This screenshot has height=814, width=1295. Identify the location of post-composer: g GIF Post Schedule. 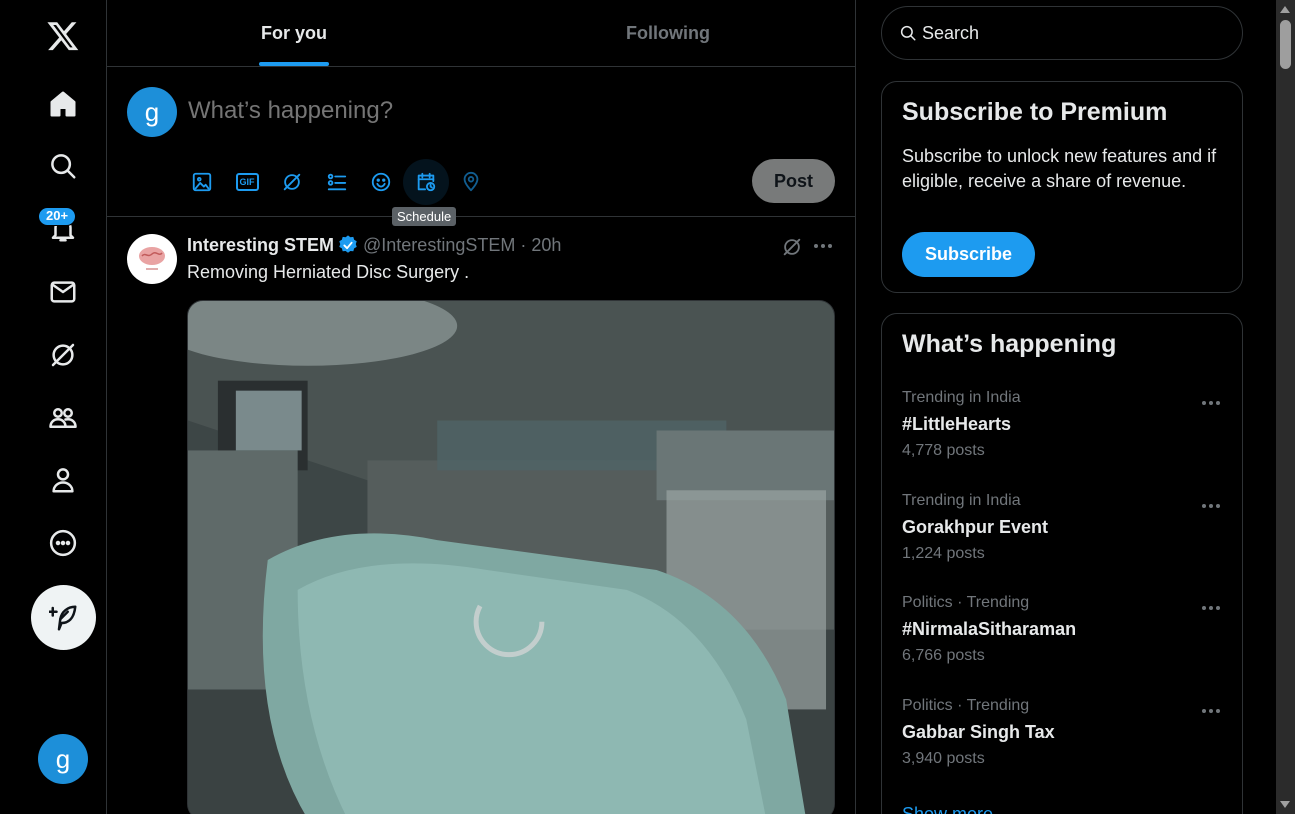
(481, 146).